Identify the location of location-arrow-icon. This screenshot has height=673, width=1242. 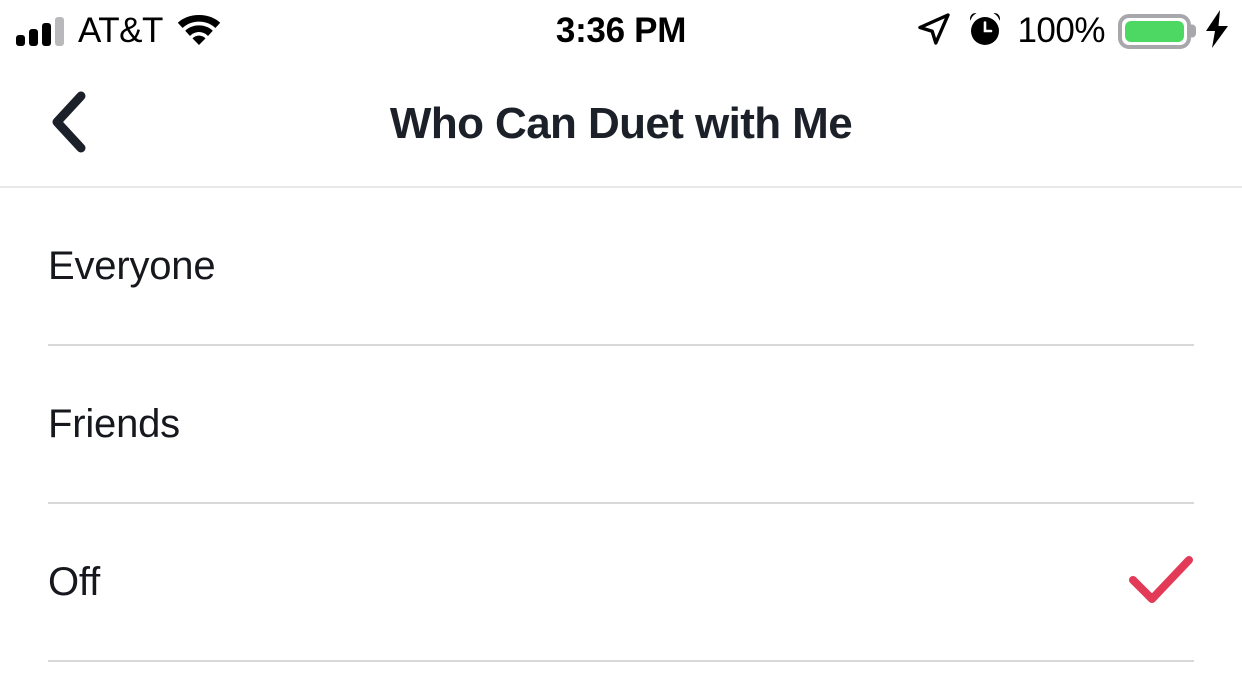
(934, 31).